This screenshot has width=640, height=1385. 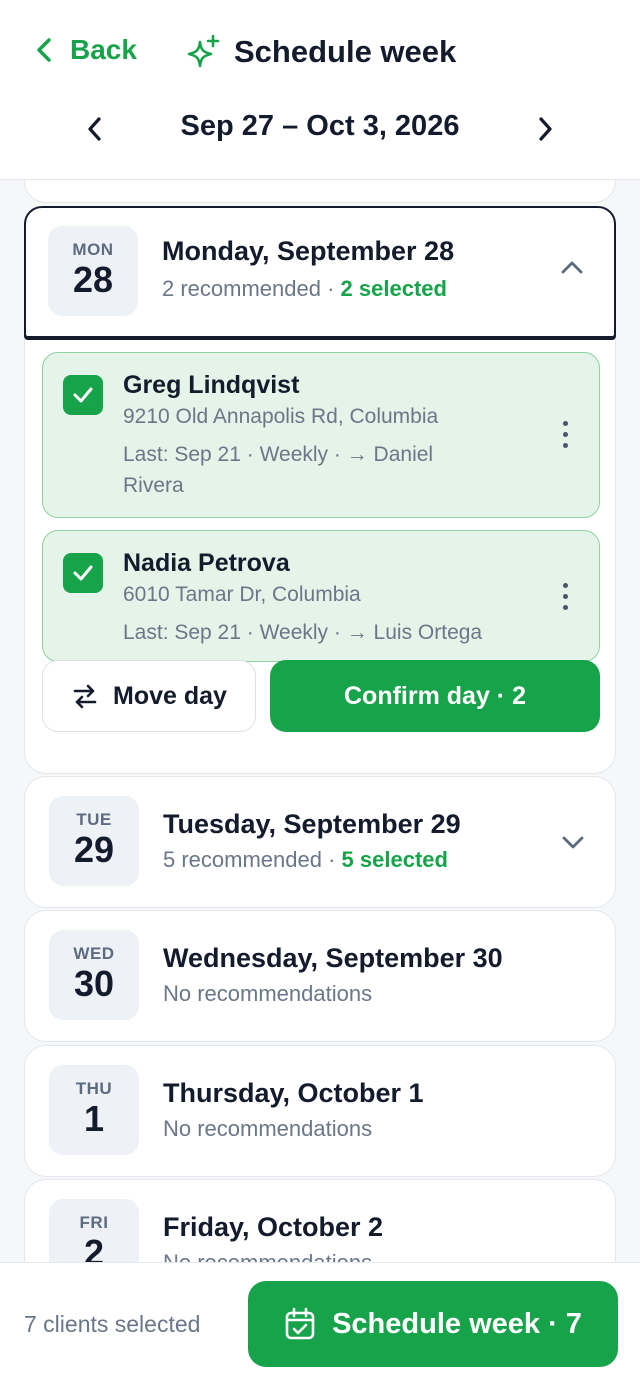 What do you see at coordinates (273, 1227) in the screenshot?
I see `day-title: Friday, October 2` at bounding box center [273, 1227].